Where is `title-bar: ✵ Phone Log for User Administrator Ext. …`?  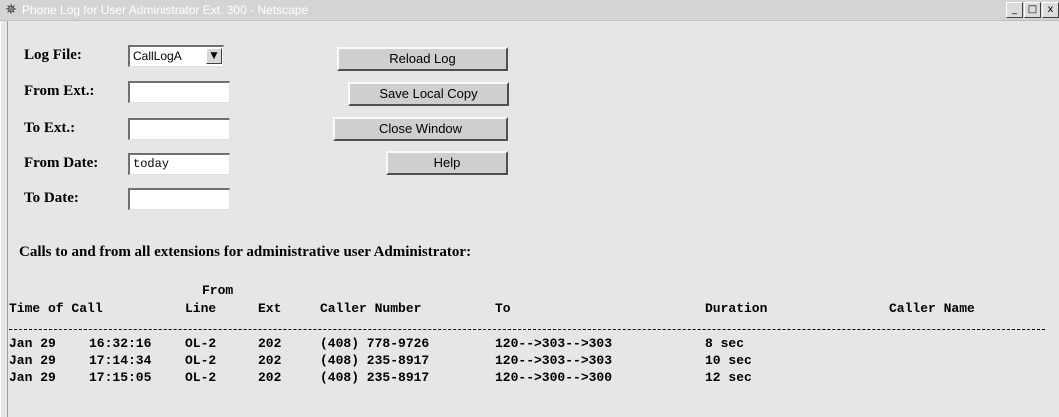
title-bar: ✵ Phone Log for User Administrator Ext. … is located at coordinates (529, 10).